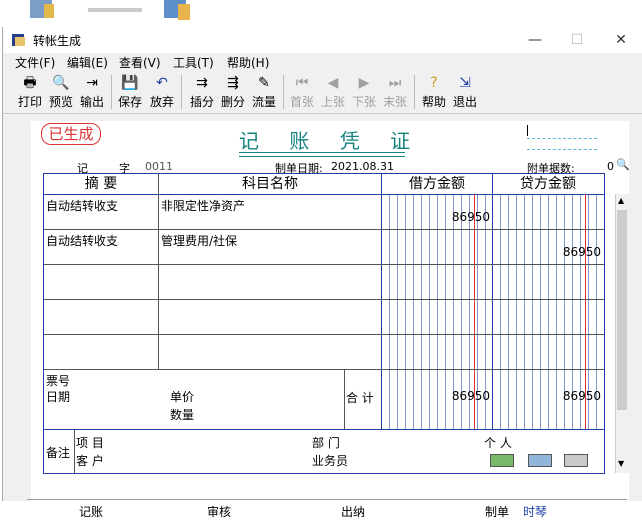 Image resolution: width=642 pixels, height=520 pixels. Describe the element at coordinates (576, 460) in the screenshot. I see `detail-icon` at that location.